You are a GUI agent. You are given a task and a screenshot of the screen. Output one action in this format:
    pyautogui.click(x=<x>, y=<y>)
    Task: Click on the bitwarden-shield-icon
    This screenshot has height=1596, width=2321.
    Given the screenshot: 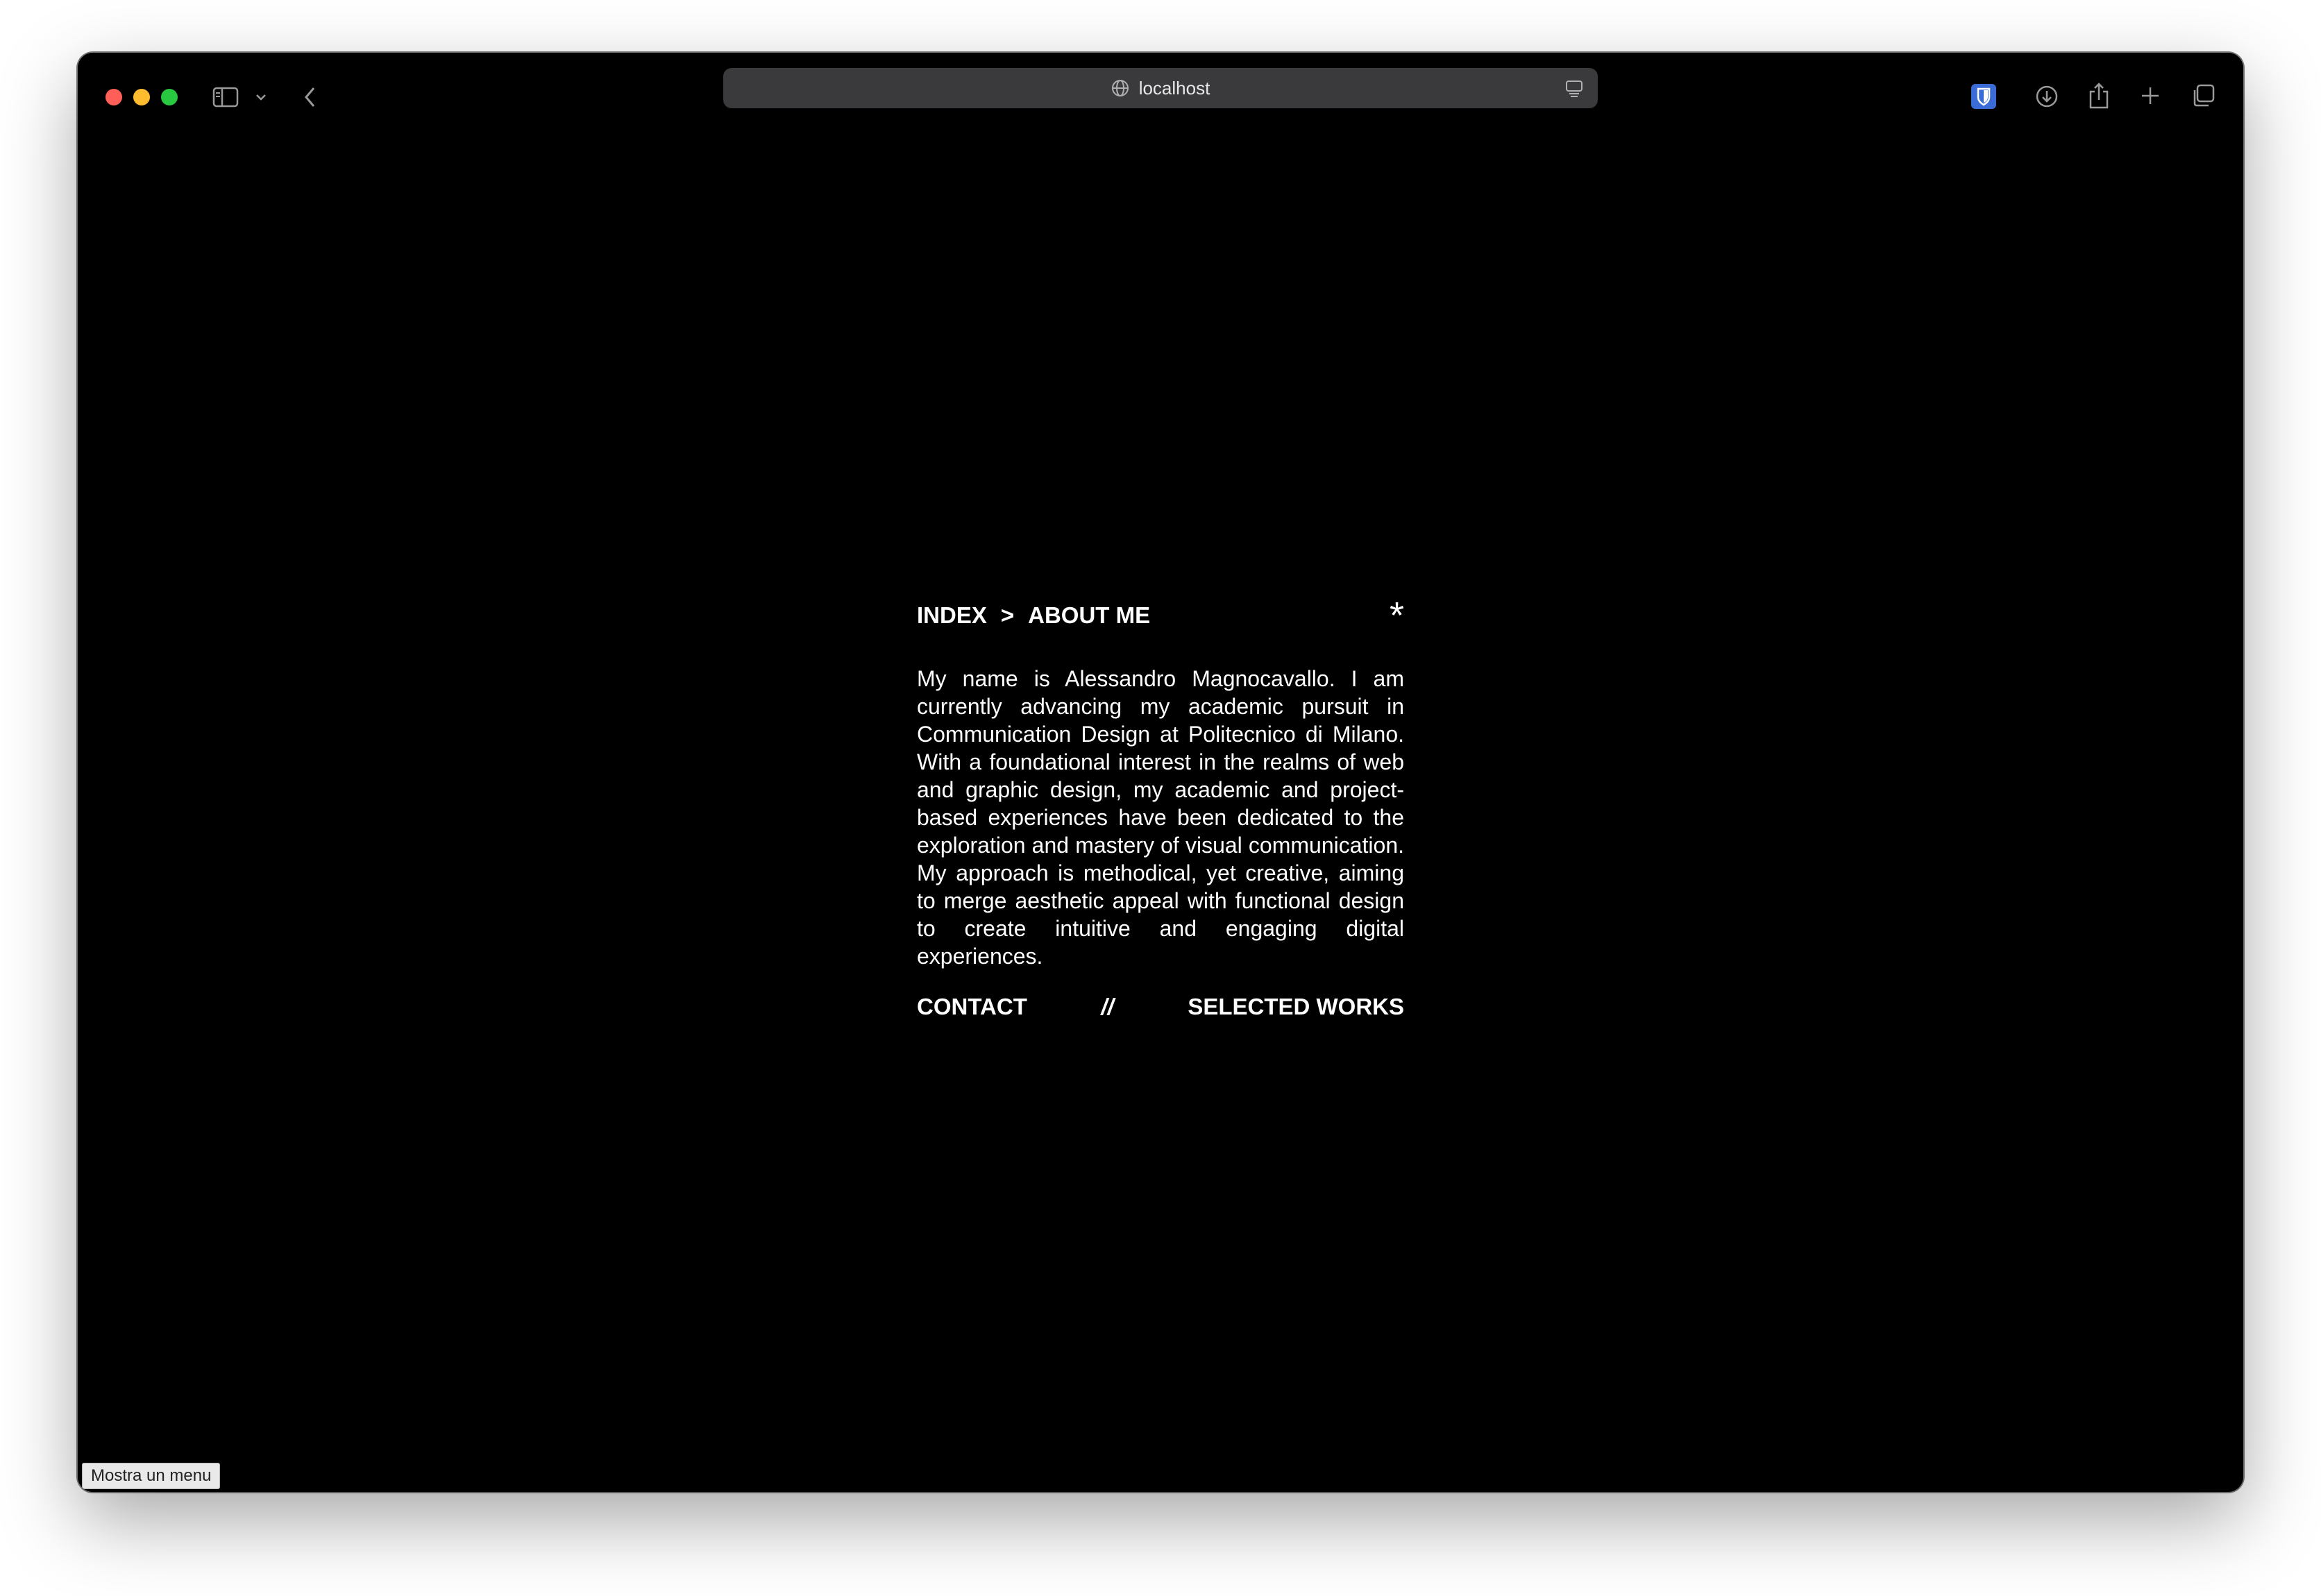 What is the action you would take?
    pyautogui.click(x=1984, y=96)
    